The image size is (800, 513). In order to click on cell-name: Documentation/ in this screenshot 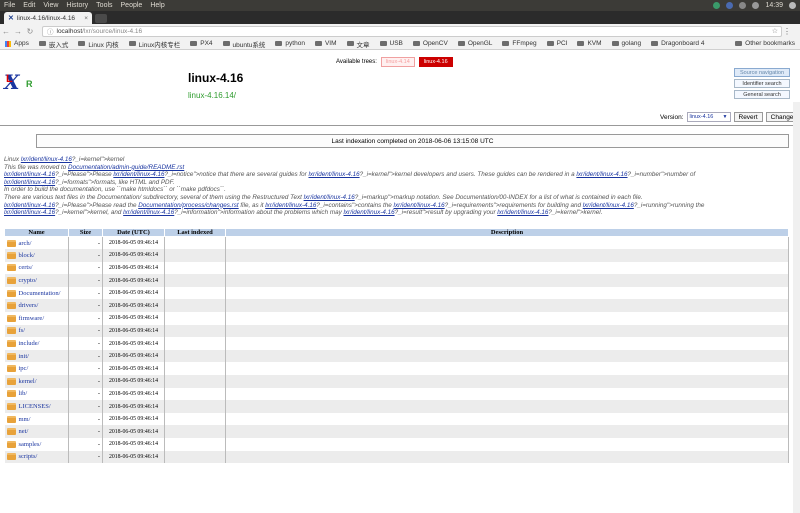, I will do `click(36, 293)`.